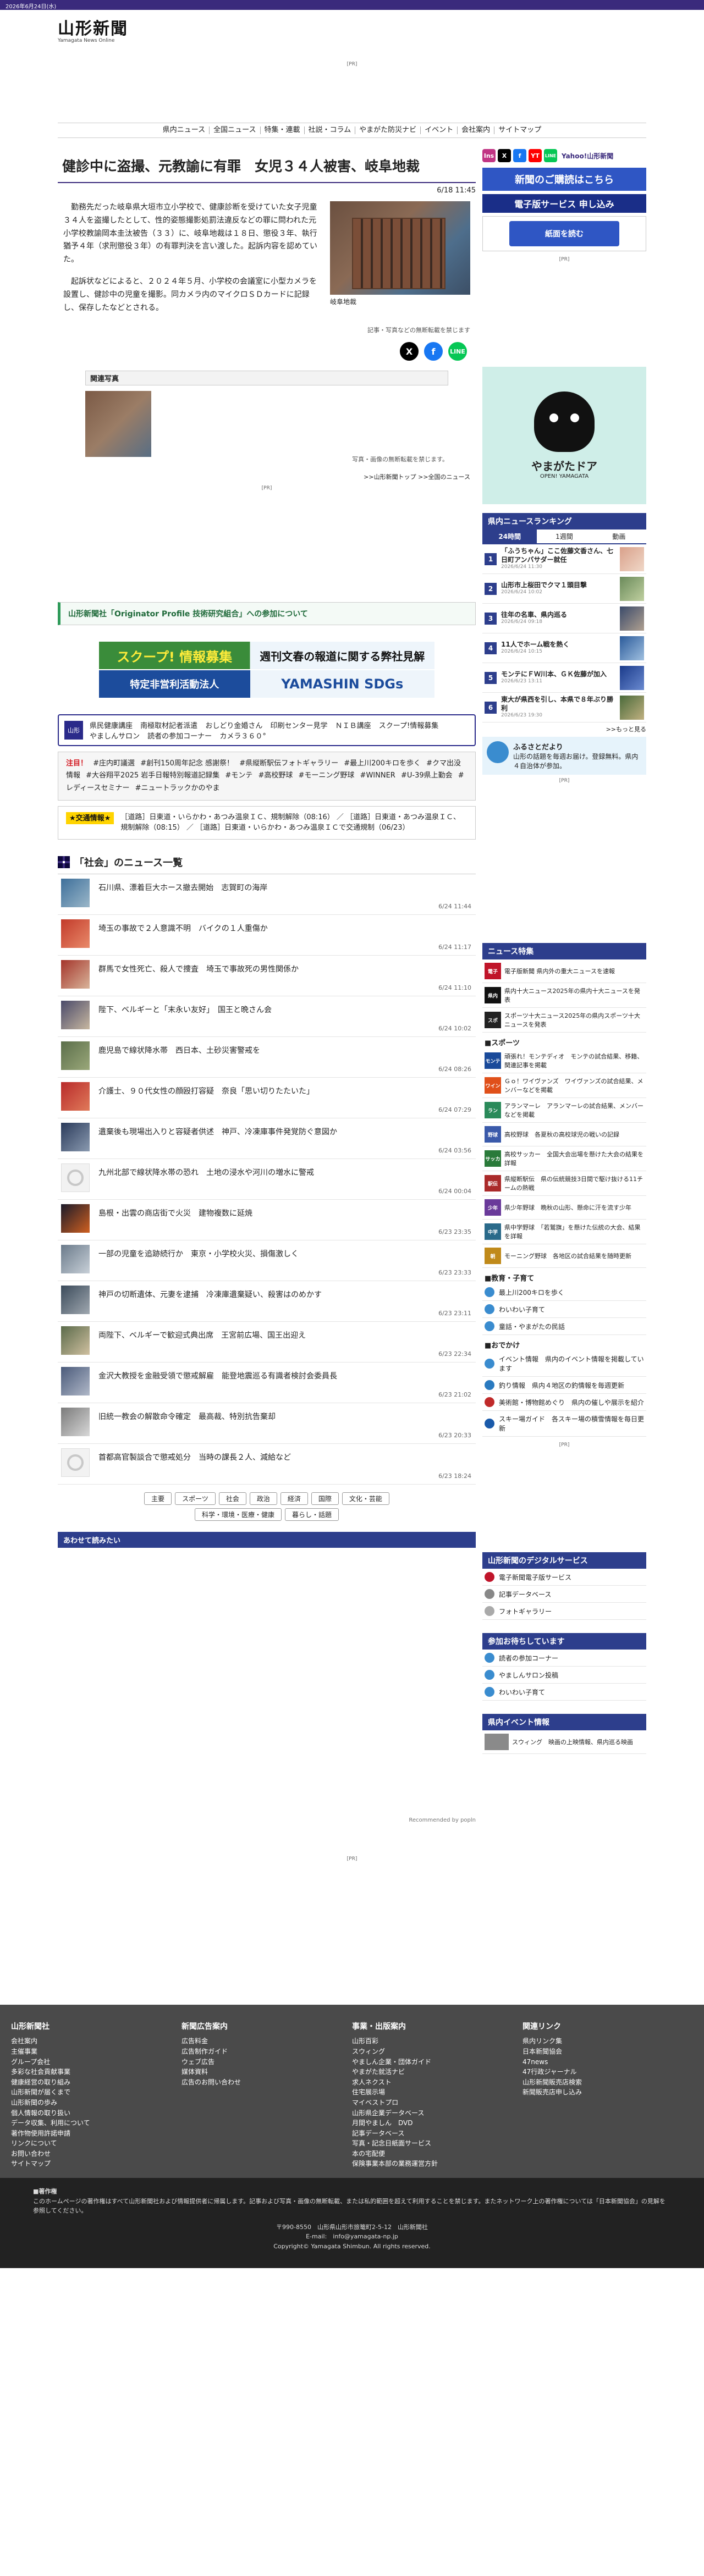 Image resolution: width=704 pixels, height=2576 pixels. What do you see at coordinates (564, 1309) in the screenshot?
I see `education-item: わいわい子育て` at bounding box center [564, 1309].